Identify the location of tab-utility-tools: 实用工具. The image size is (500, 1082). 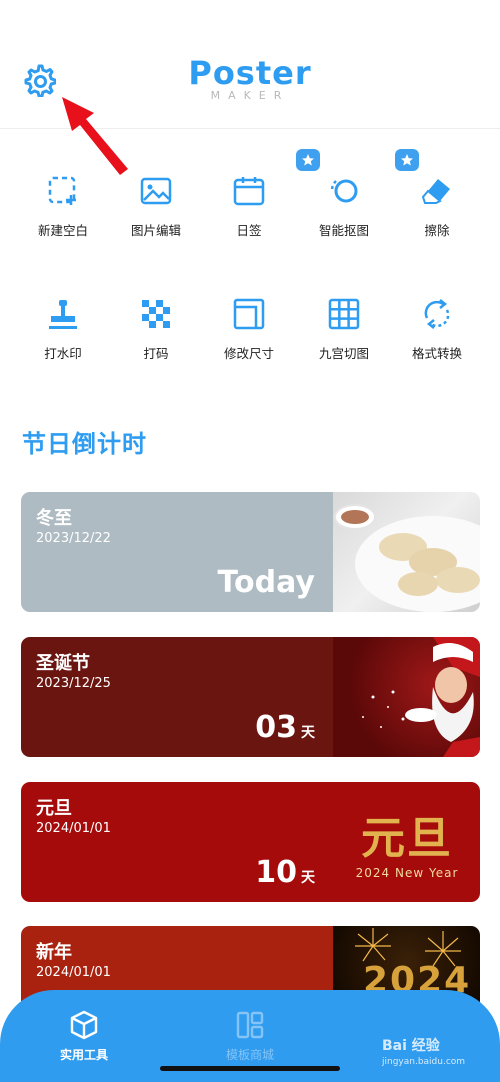
(84, 1032).